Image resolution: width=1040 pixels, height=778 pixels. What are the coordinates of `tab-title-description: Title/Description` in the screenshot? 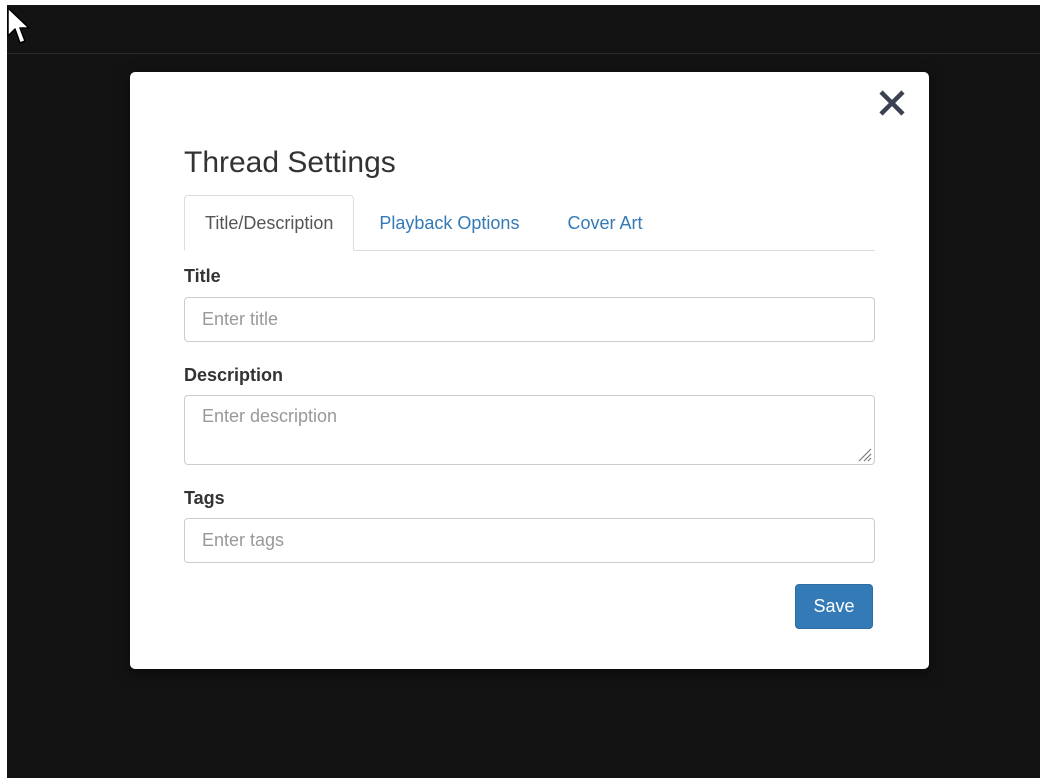 It's located at (269, 223).